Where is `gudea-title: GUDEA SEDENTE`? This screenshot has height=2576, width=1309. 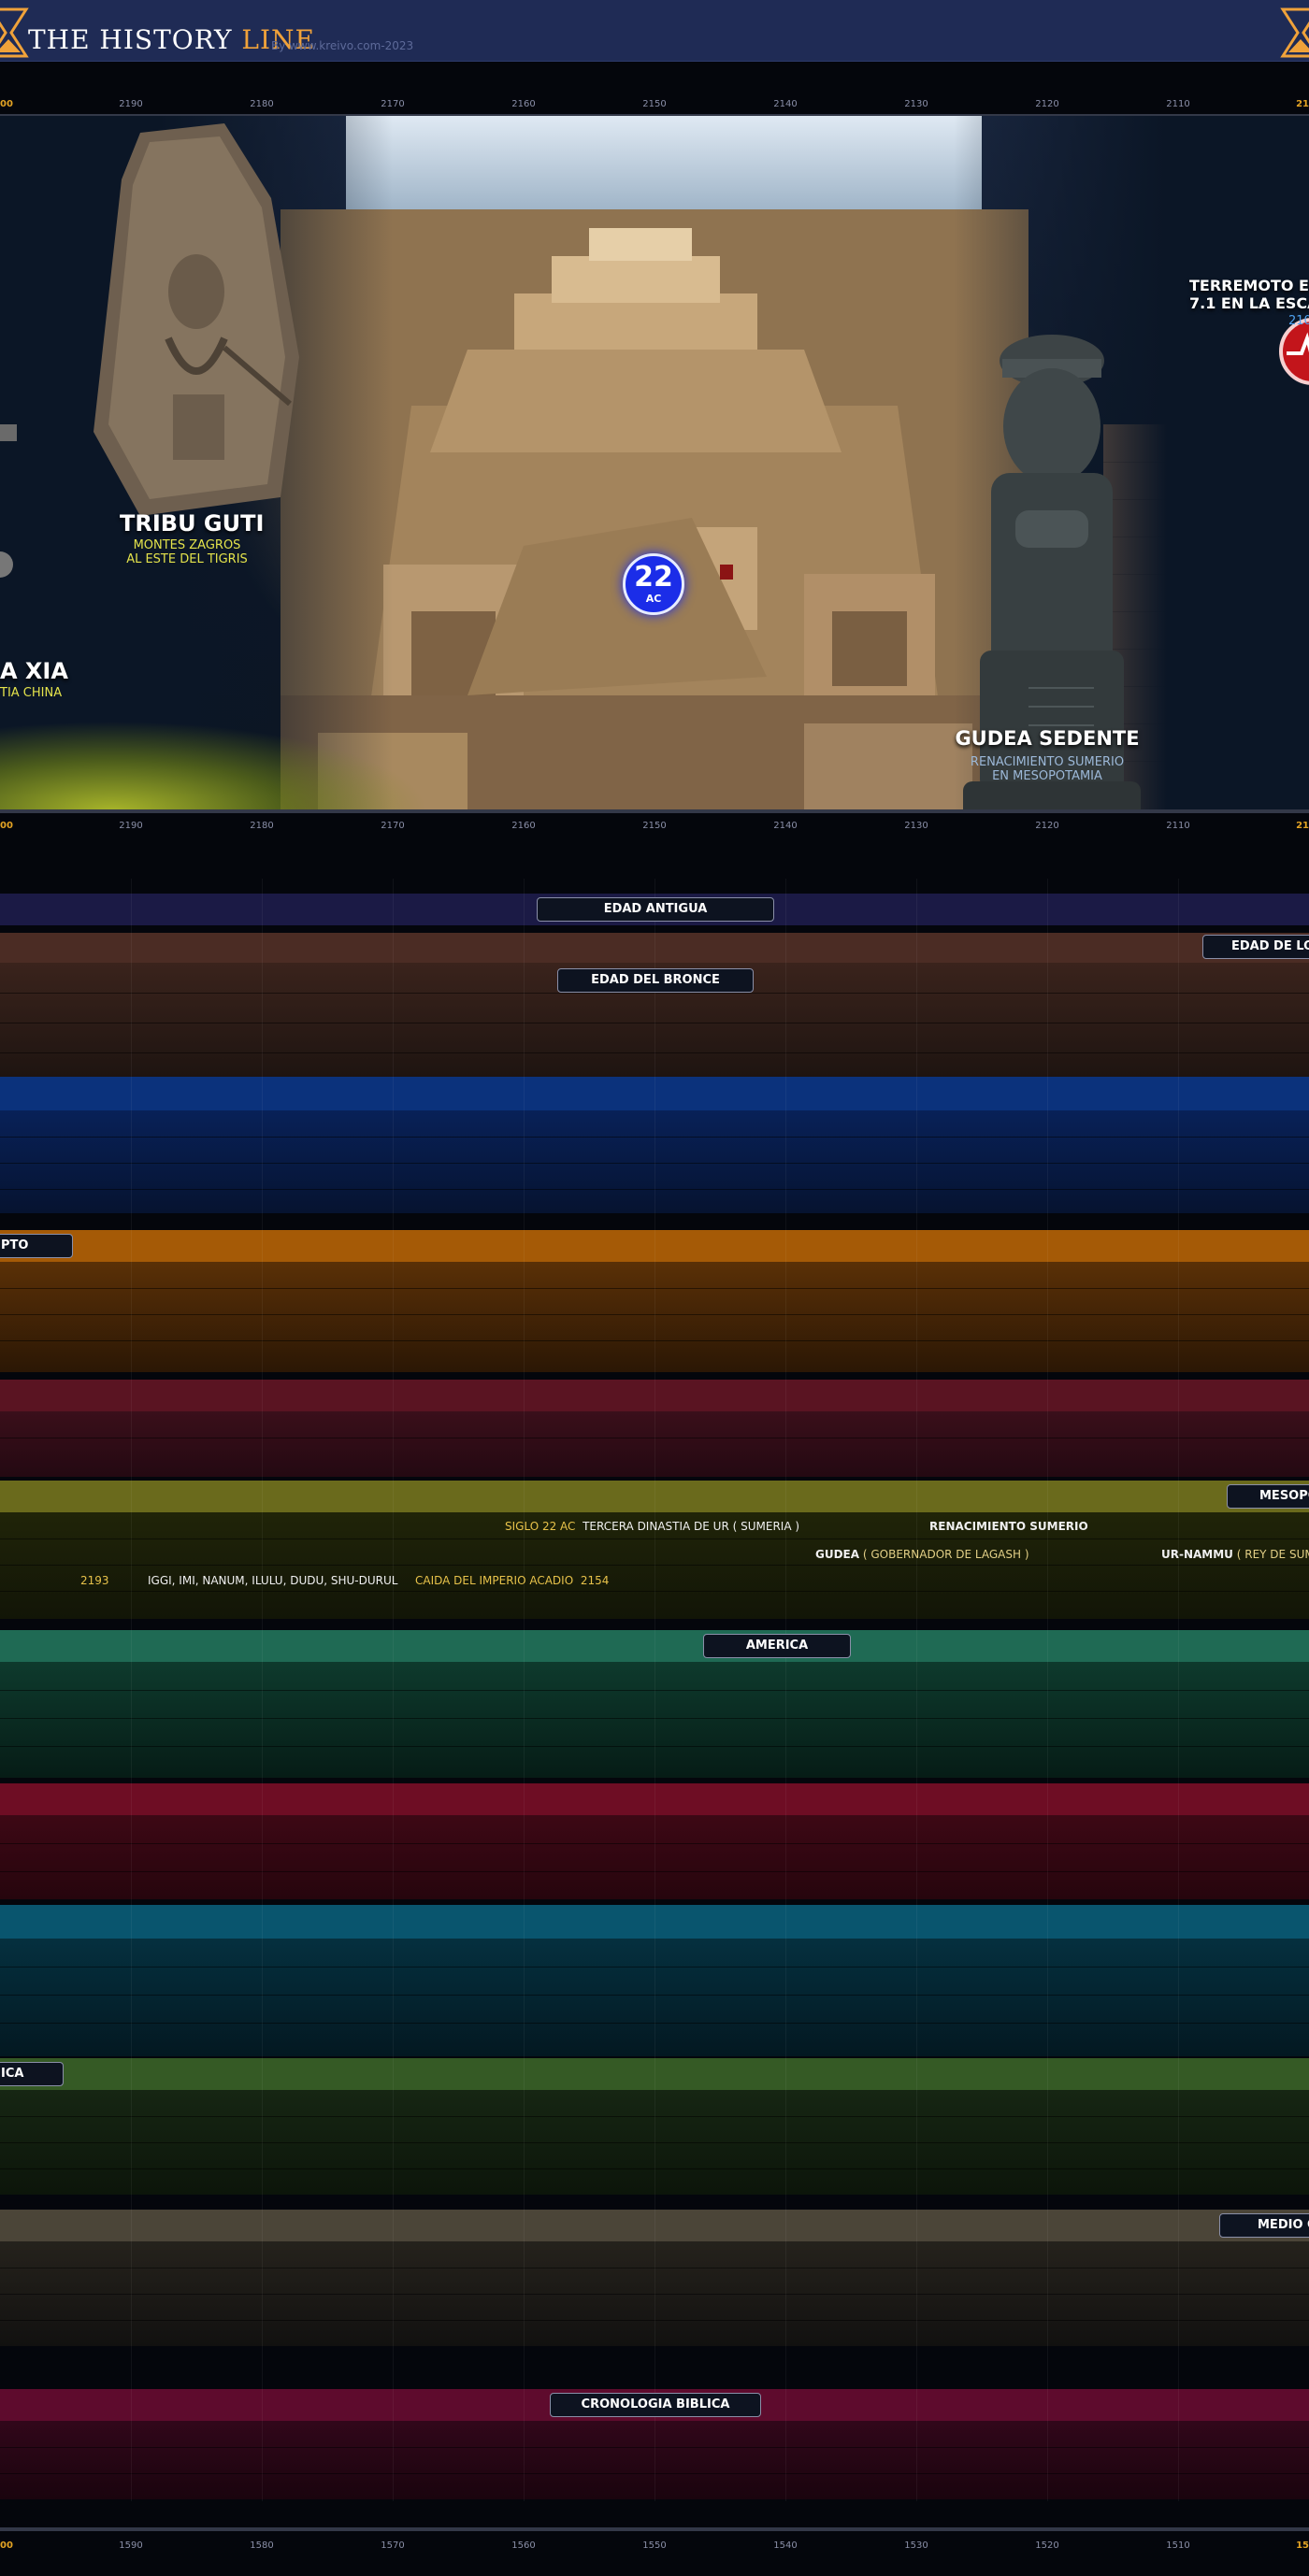
gudea-title: GUDEA SEDENTE is located at coordinates (1047, 738).